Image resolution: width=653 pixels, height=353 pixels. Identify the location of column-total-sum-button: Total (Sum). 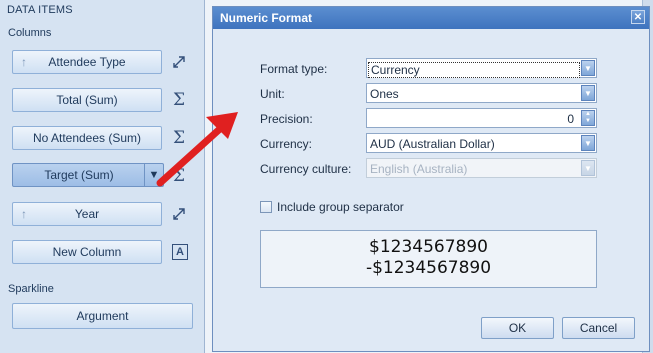
(87, 100).